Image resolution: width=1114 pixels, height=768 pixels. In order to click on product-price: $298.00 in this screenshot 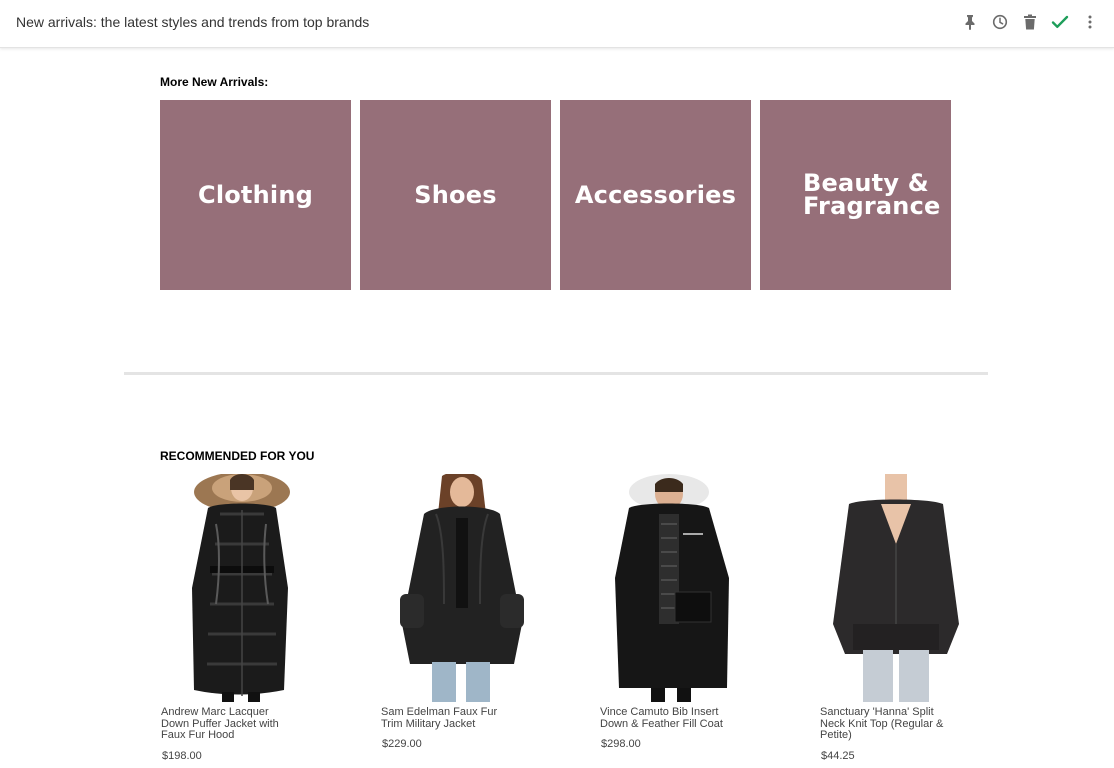, I will do `click(621, 744)`.